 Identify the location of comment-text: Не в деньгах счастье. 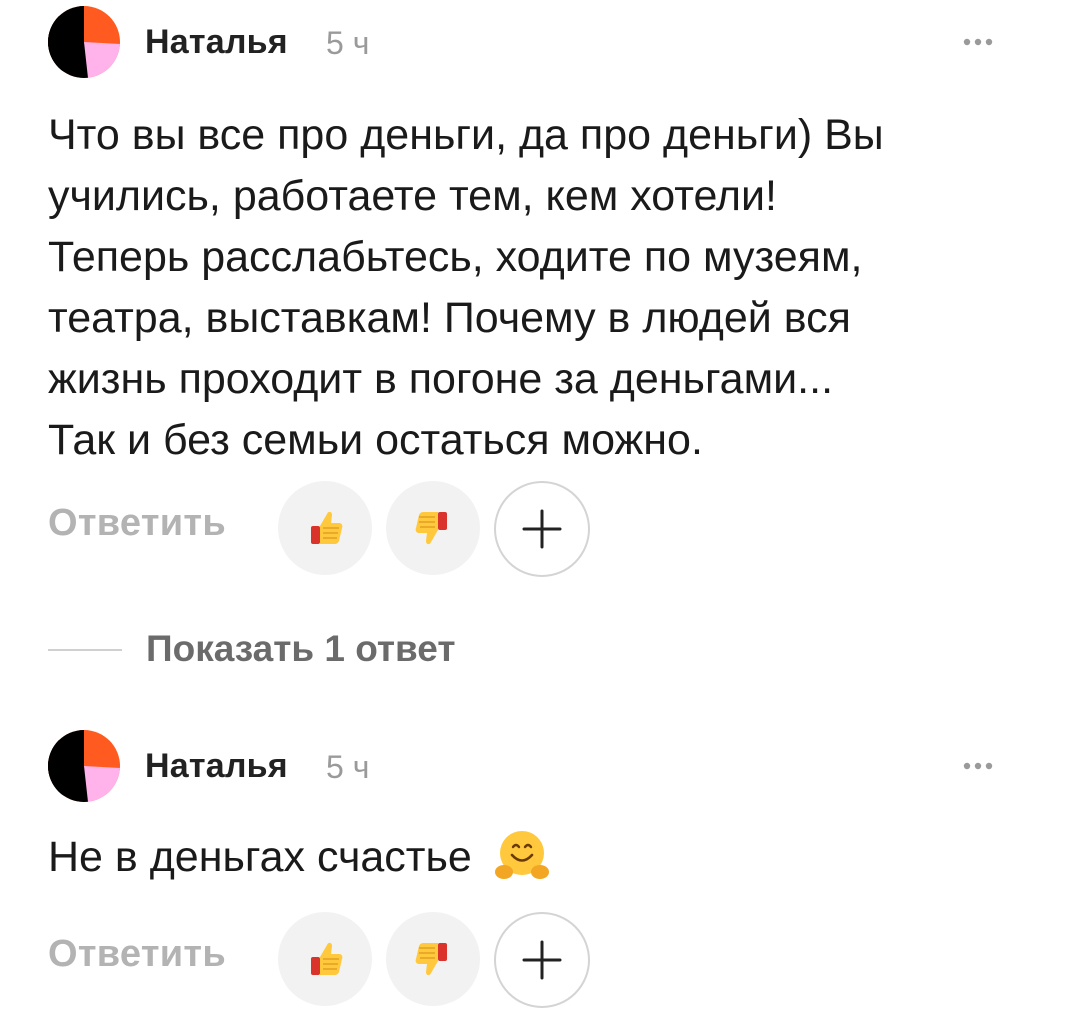
(543, 857).